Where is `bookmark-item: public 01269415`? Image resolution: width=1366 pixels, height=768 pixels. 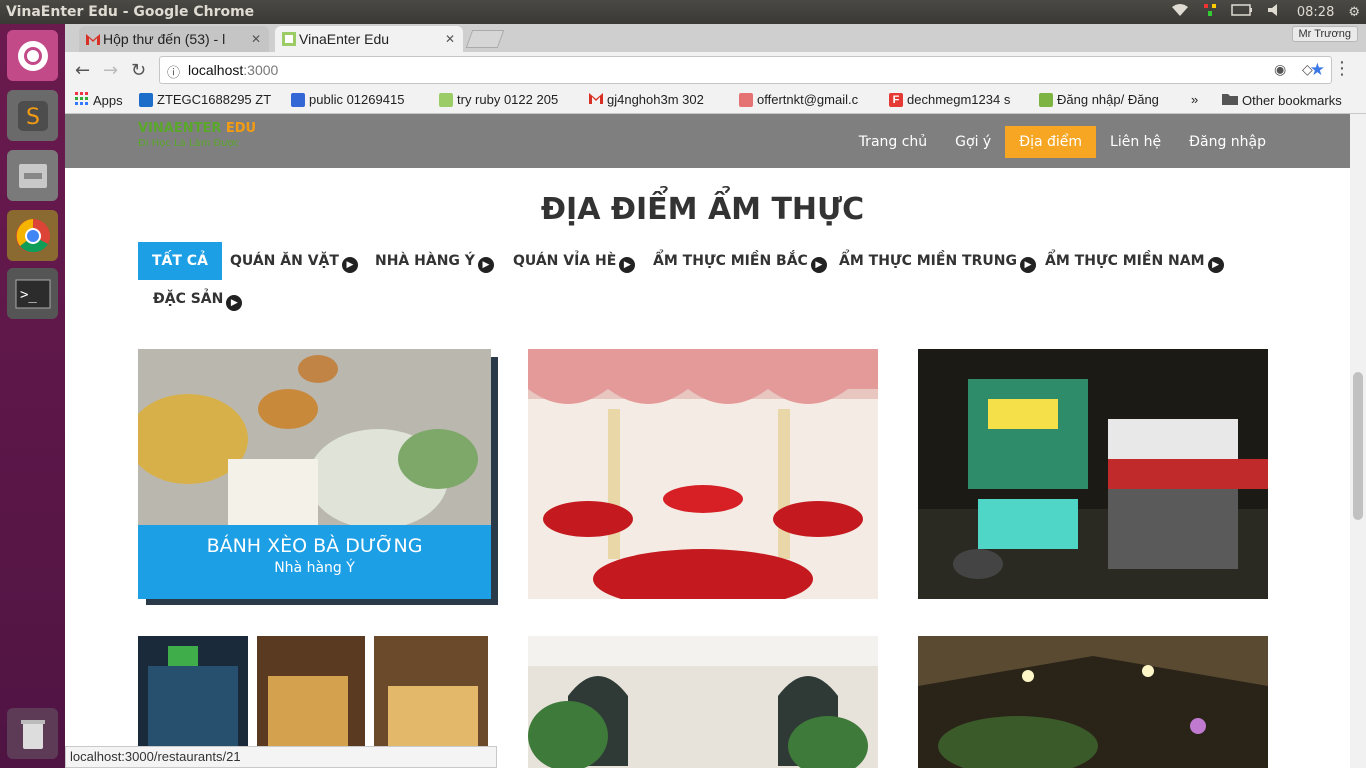 bookmark-item: public 01269415 is located at coordinates (359, 99).